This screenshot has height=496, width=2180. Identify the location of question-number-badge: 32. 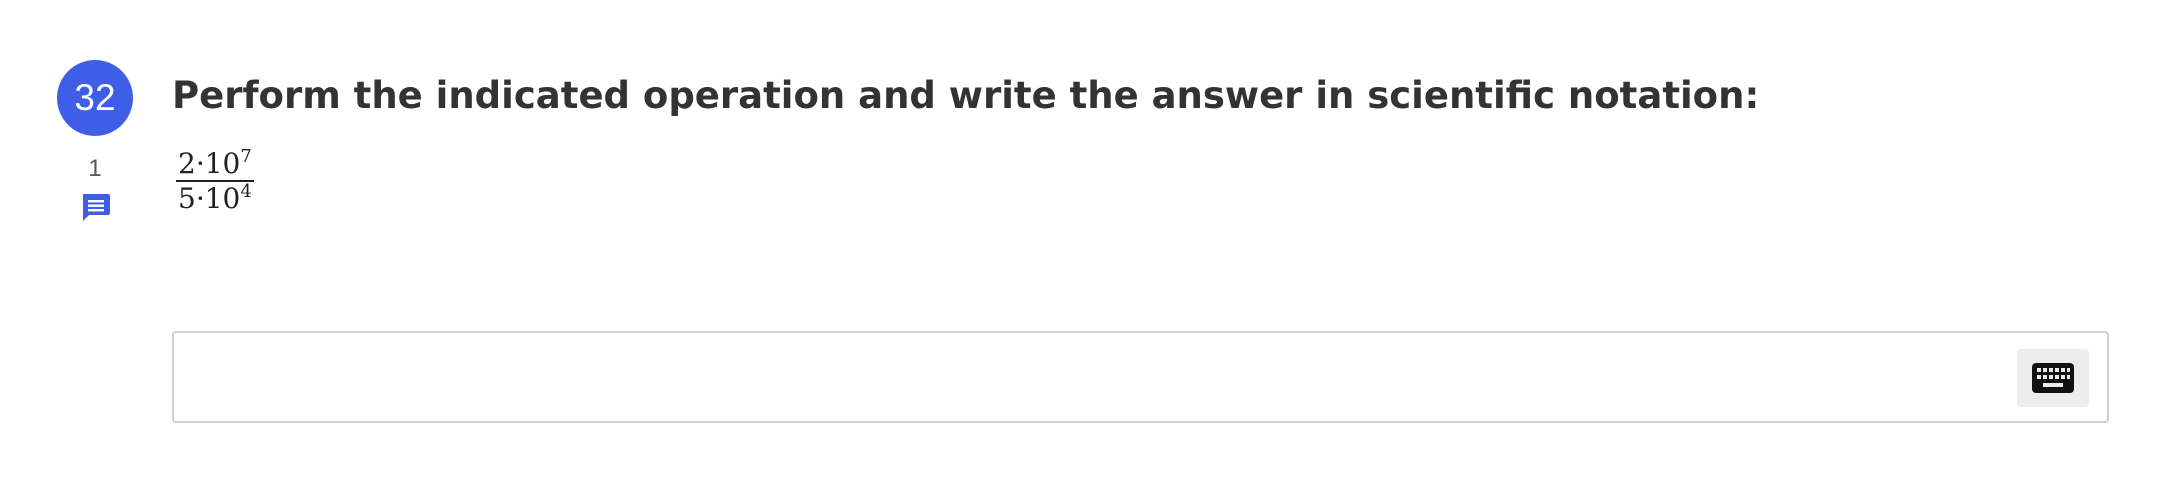
(95, 98).